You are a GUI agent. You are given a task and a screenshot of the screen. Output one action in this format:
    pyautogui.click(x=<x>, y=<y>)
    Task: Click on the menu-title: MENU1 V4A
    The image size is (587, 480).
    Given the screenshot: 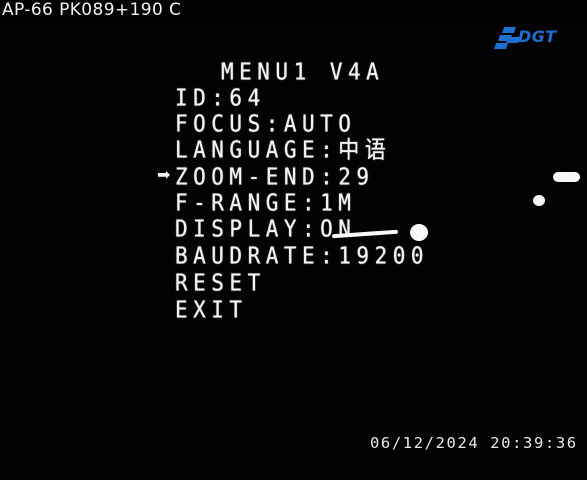 What is the action you would take?
    pyautogui.click(x=303, y=71)
    